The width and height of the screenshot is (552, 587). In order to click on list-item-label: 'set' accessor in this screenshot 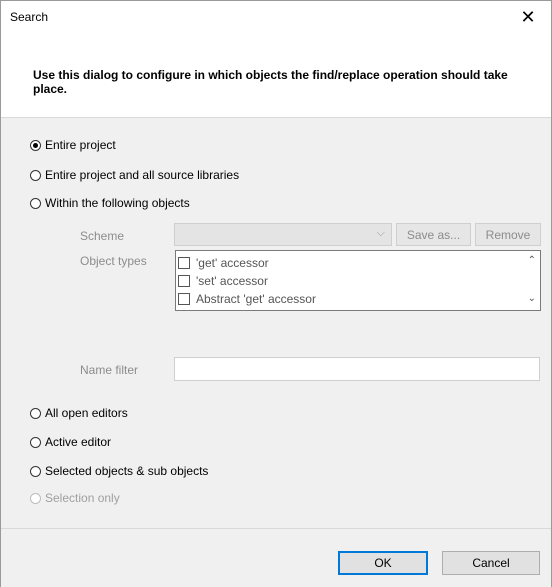, I will do `click(232, 281)`.